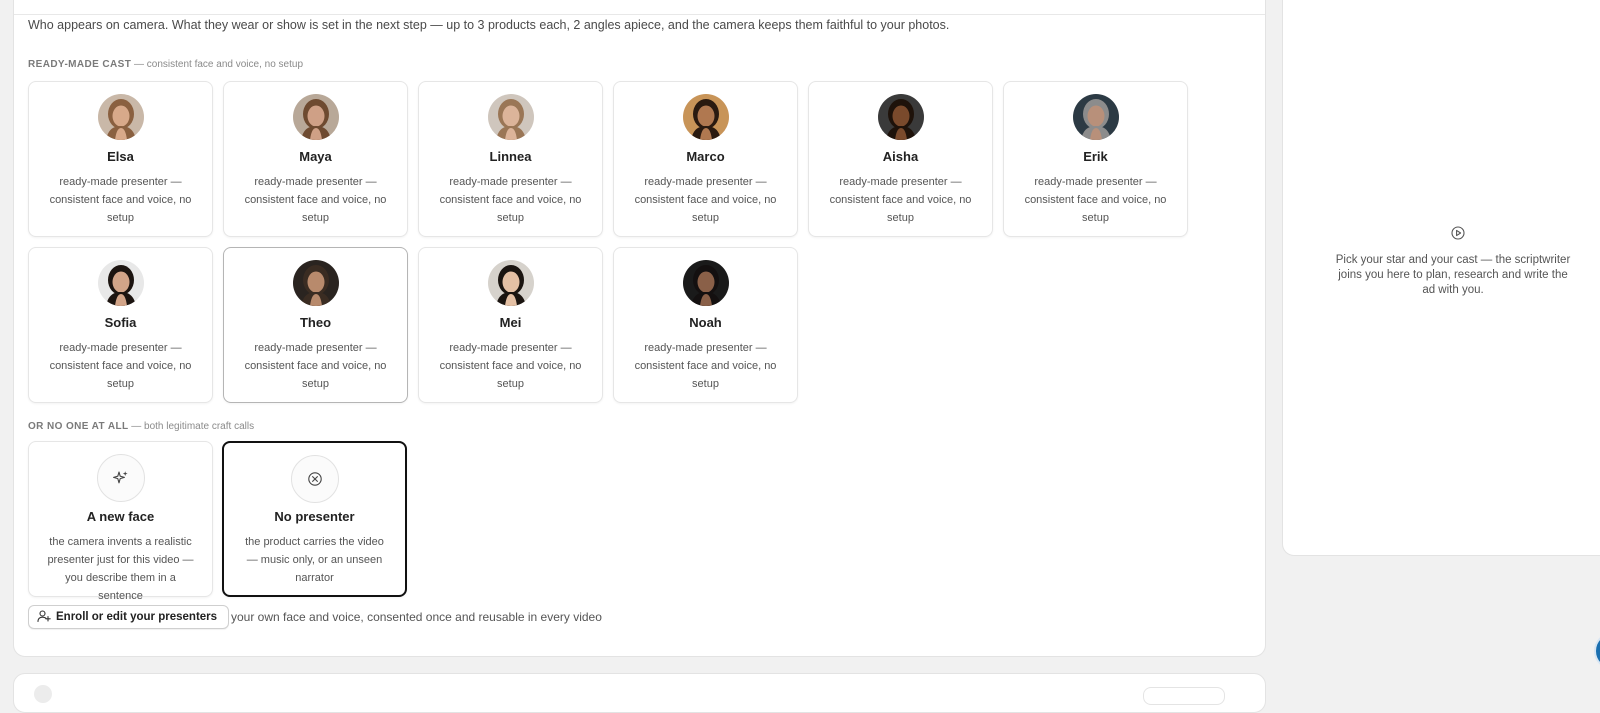 This screenshot has width=1600, height=713. What do you see at coordinates (314, 516) in the screenshot?
I see `option-name: No presenter` at bounding box center [314, 516].